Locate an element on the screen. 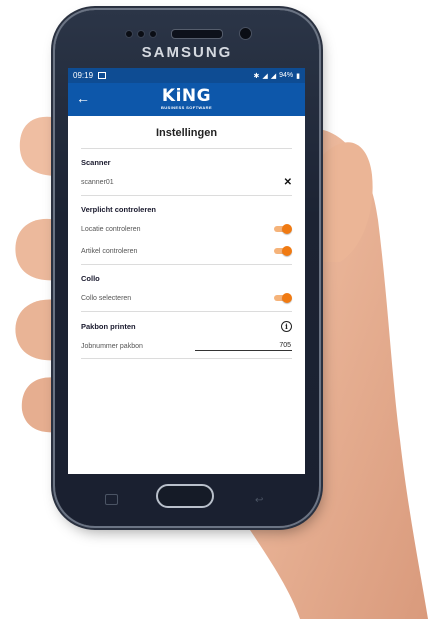 This screenshot has width=433, height=619. section-title: Pakbon printen is located at coordinates (108, 326).